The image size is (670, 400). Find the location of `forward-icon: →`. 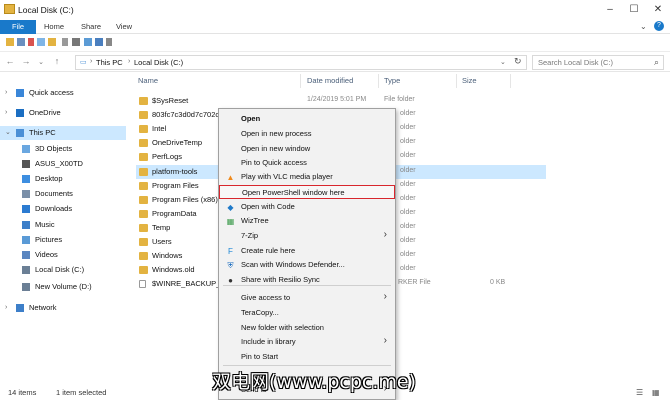

forward-icon: → is located at coordinates (26, 61).